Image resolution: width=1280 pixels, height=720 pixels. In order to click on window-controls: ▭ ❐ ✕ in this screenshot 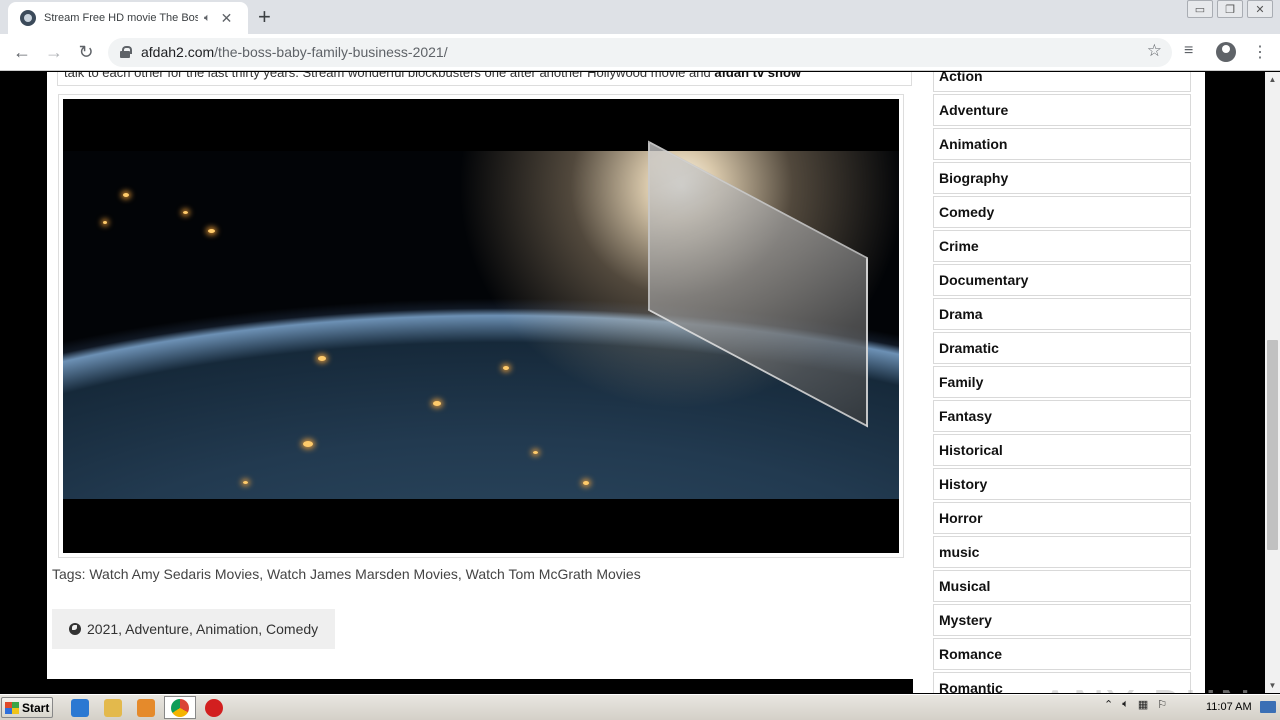, I will do `click(1228, 9)`.